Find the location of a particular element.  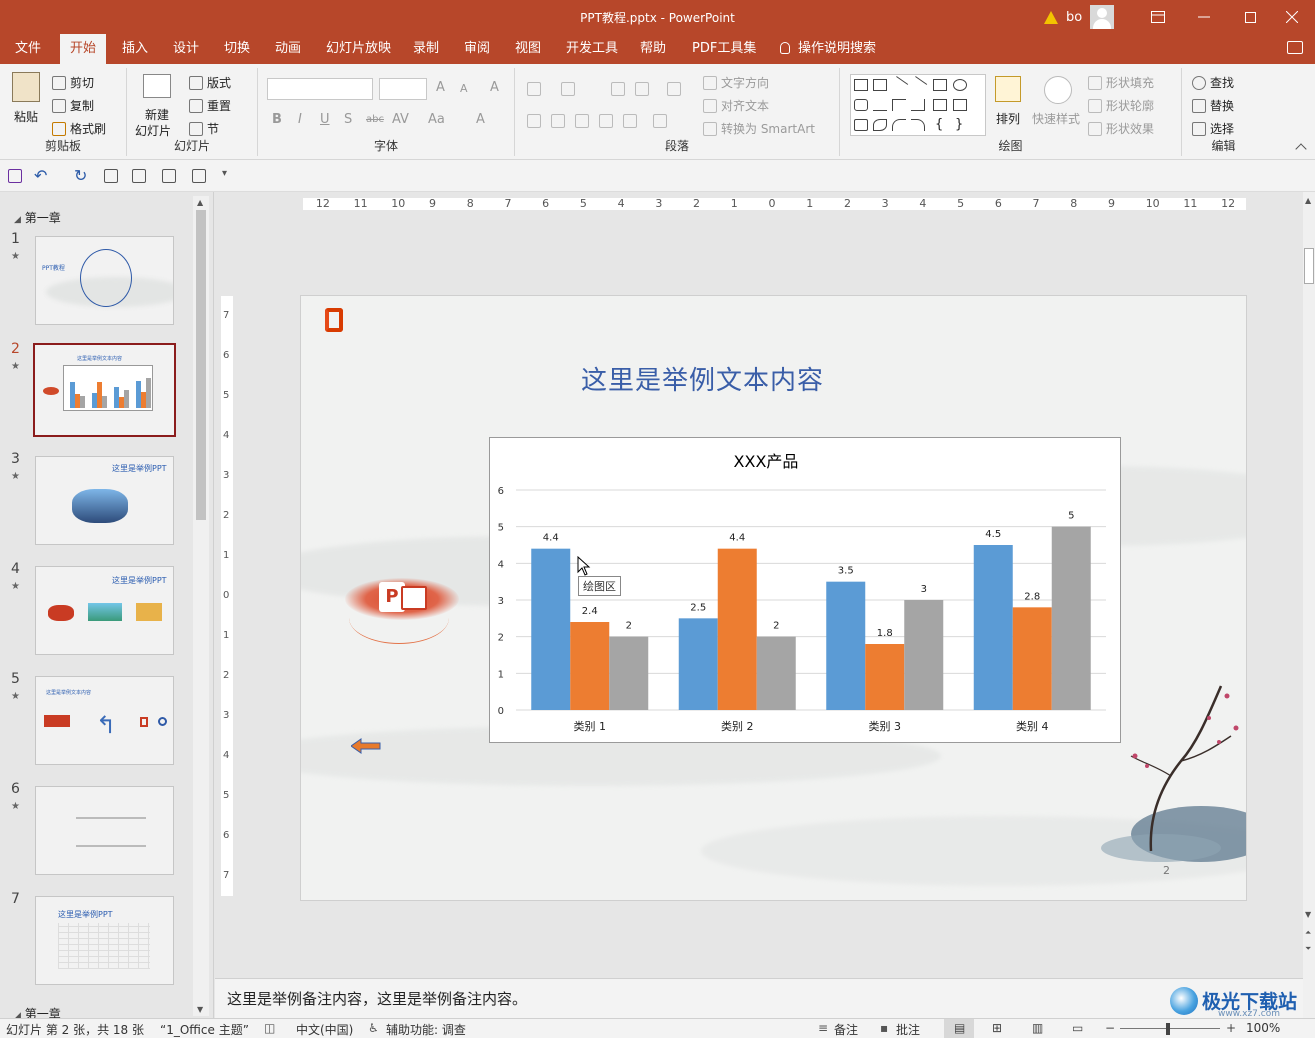

zoom-slider is located at coordinates (1170, 1028).